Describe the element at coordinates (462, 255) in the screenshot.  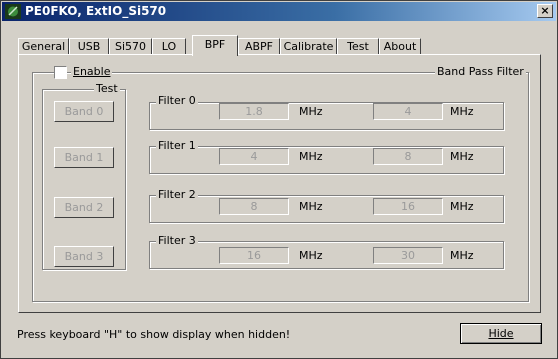
I see `filter-3-high-unit: MHz` at that location.